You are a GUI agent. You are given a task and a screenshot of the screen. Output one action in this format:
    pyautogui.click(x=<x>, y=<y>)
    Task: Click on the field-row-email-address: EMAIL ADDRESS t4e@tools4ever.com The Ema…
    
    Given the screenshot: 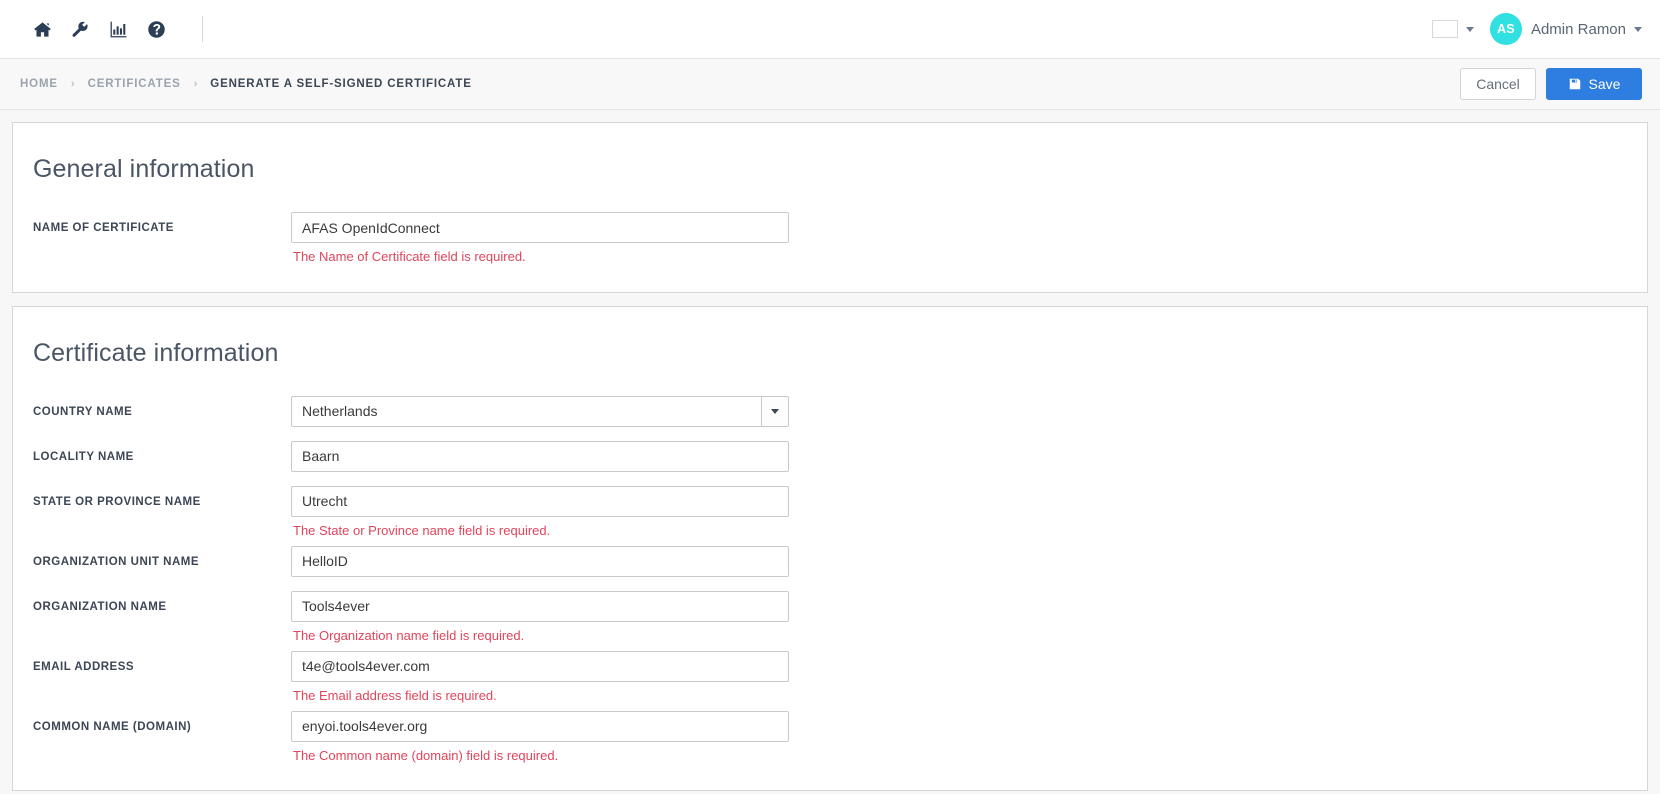 What is the action you would take?
    pyautogui.click(x=830, y=677)
    